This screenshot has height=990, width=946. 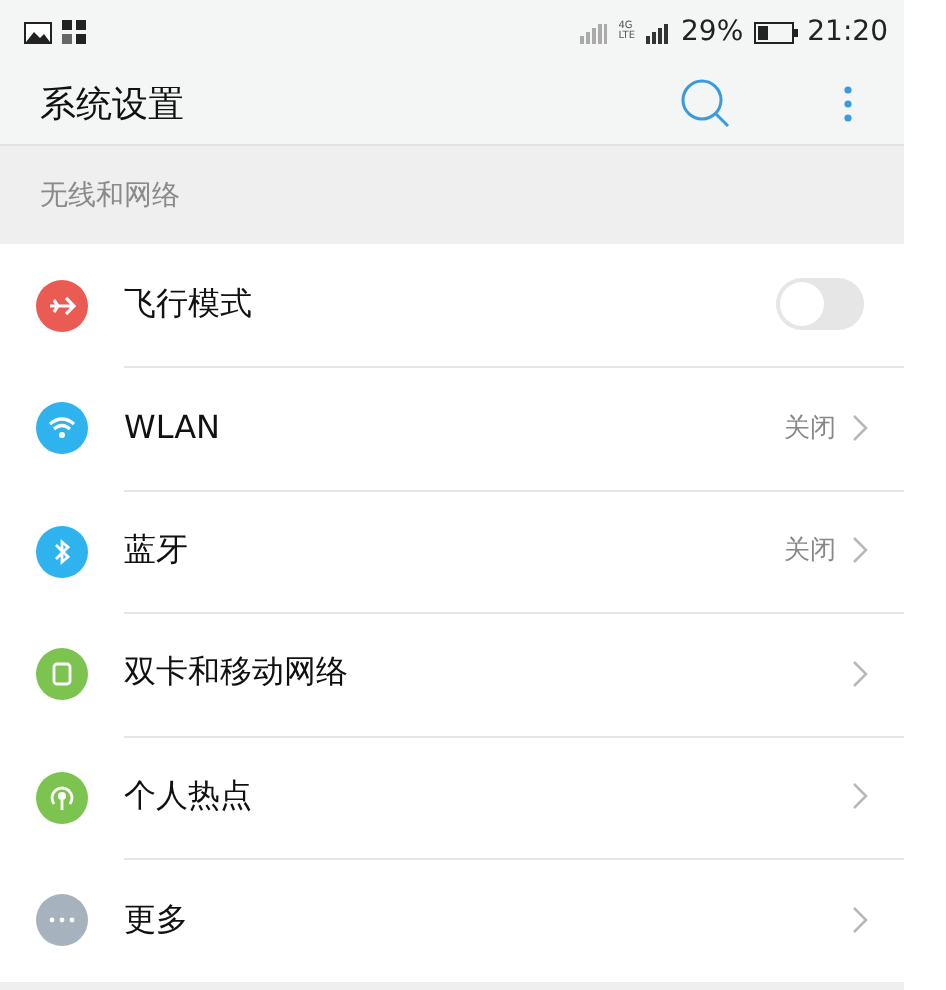 I want to click on item-label: 飞行模式, so click(x=189, y=304).